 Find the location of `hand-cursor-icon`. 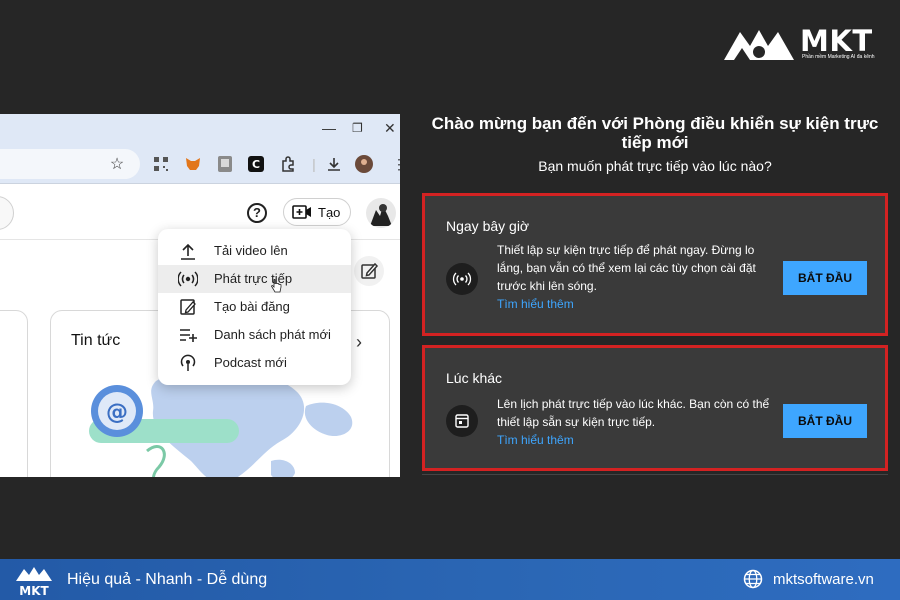

hand-cursor-icon is located at coordinates (276, 286).